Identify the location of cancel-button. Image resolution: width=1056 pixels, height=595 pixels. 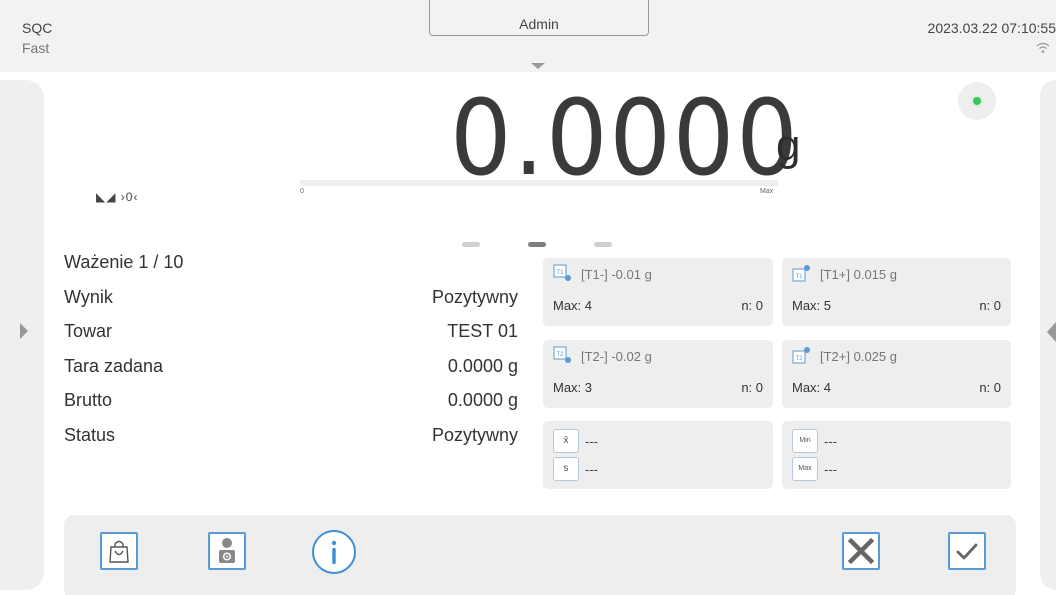
(861, 551).